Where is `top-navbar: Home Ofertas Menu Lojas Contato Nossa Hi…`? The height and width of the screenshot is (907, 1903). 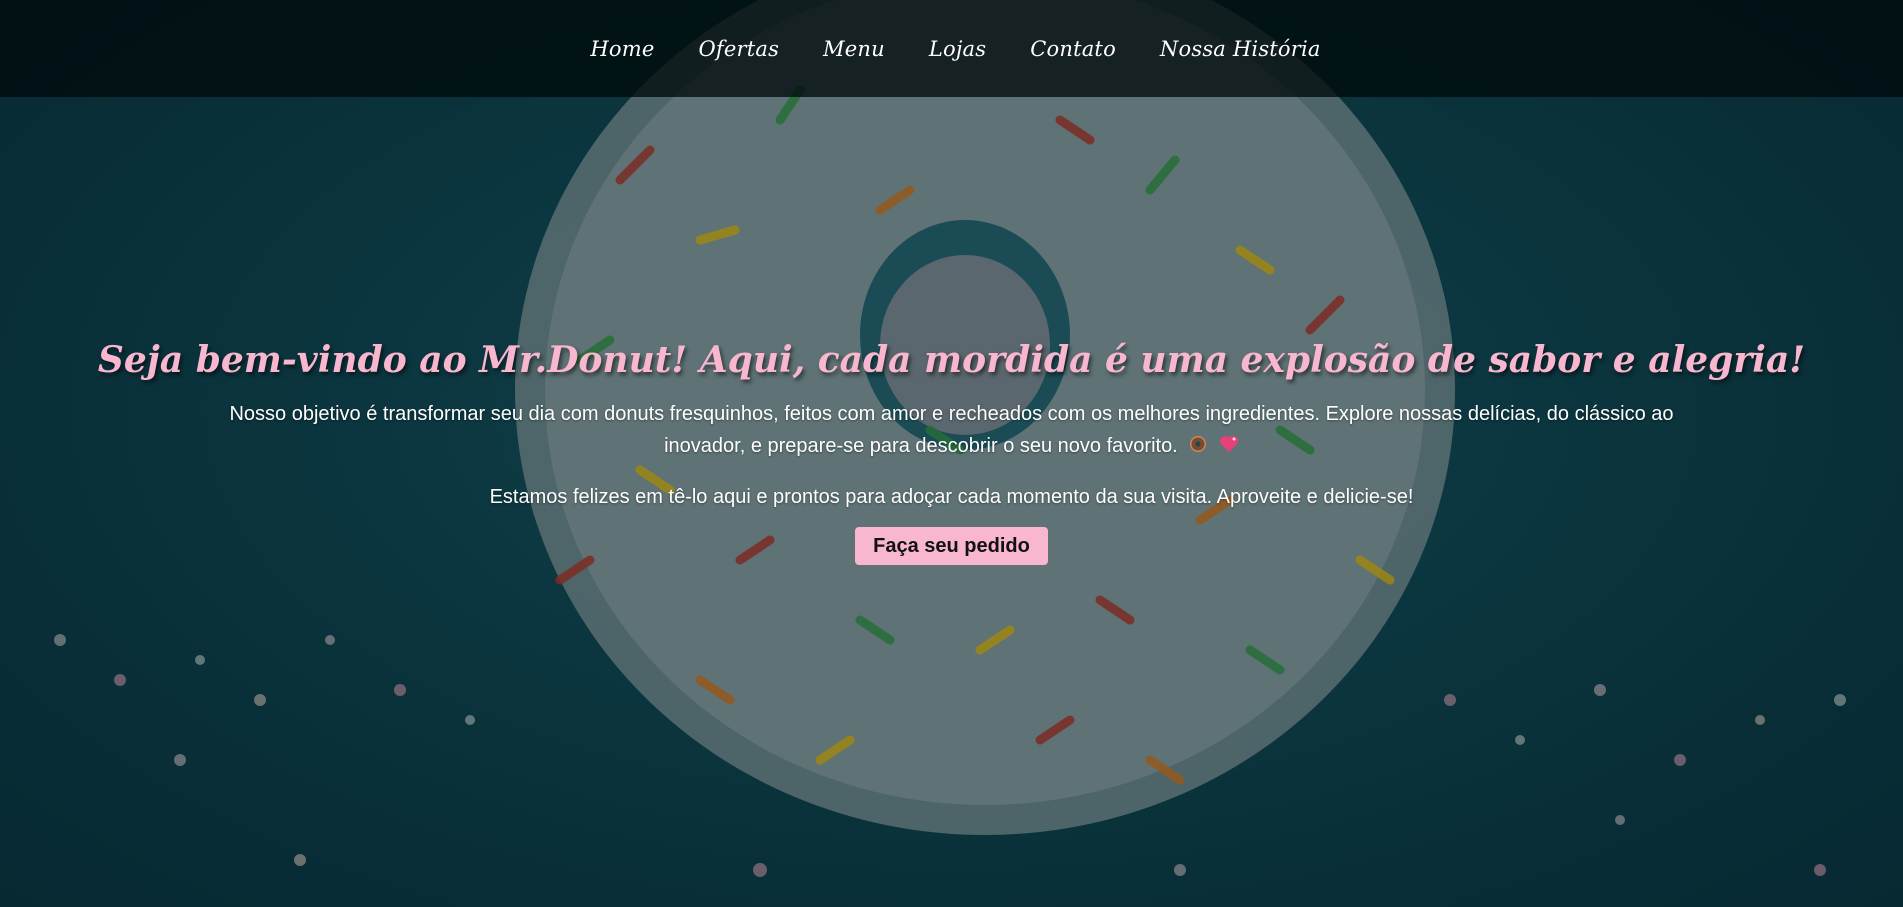 top-navbar: Home Ofertas Menu Lojas Contato Nossa Hi… is located at coordinates (951, 48).